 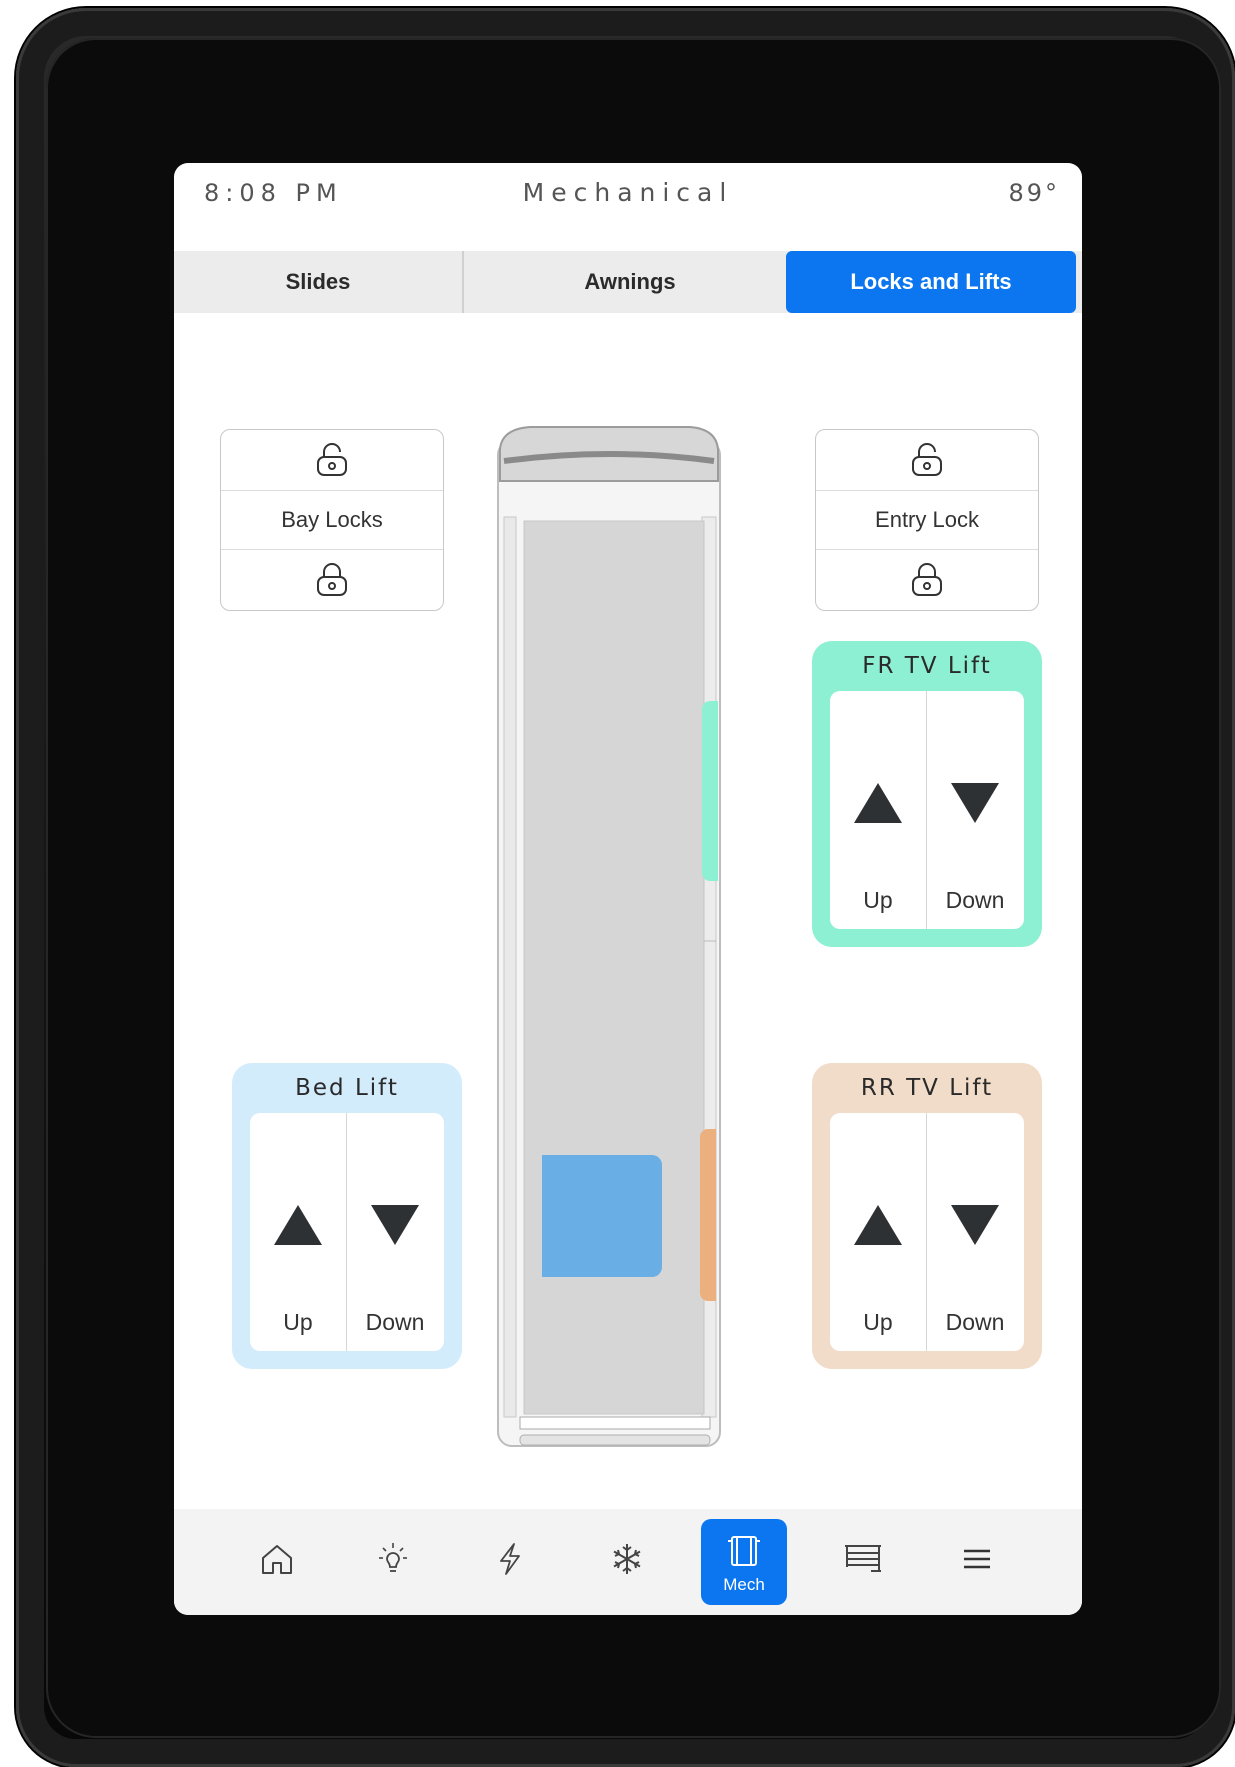 What do you see at coordinates (393, 1557) in the screenshot?
I see `lightbulb-icon` at bounding box center [393, 1557].